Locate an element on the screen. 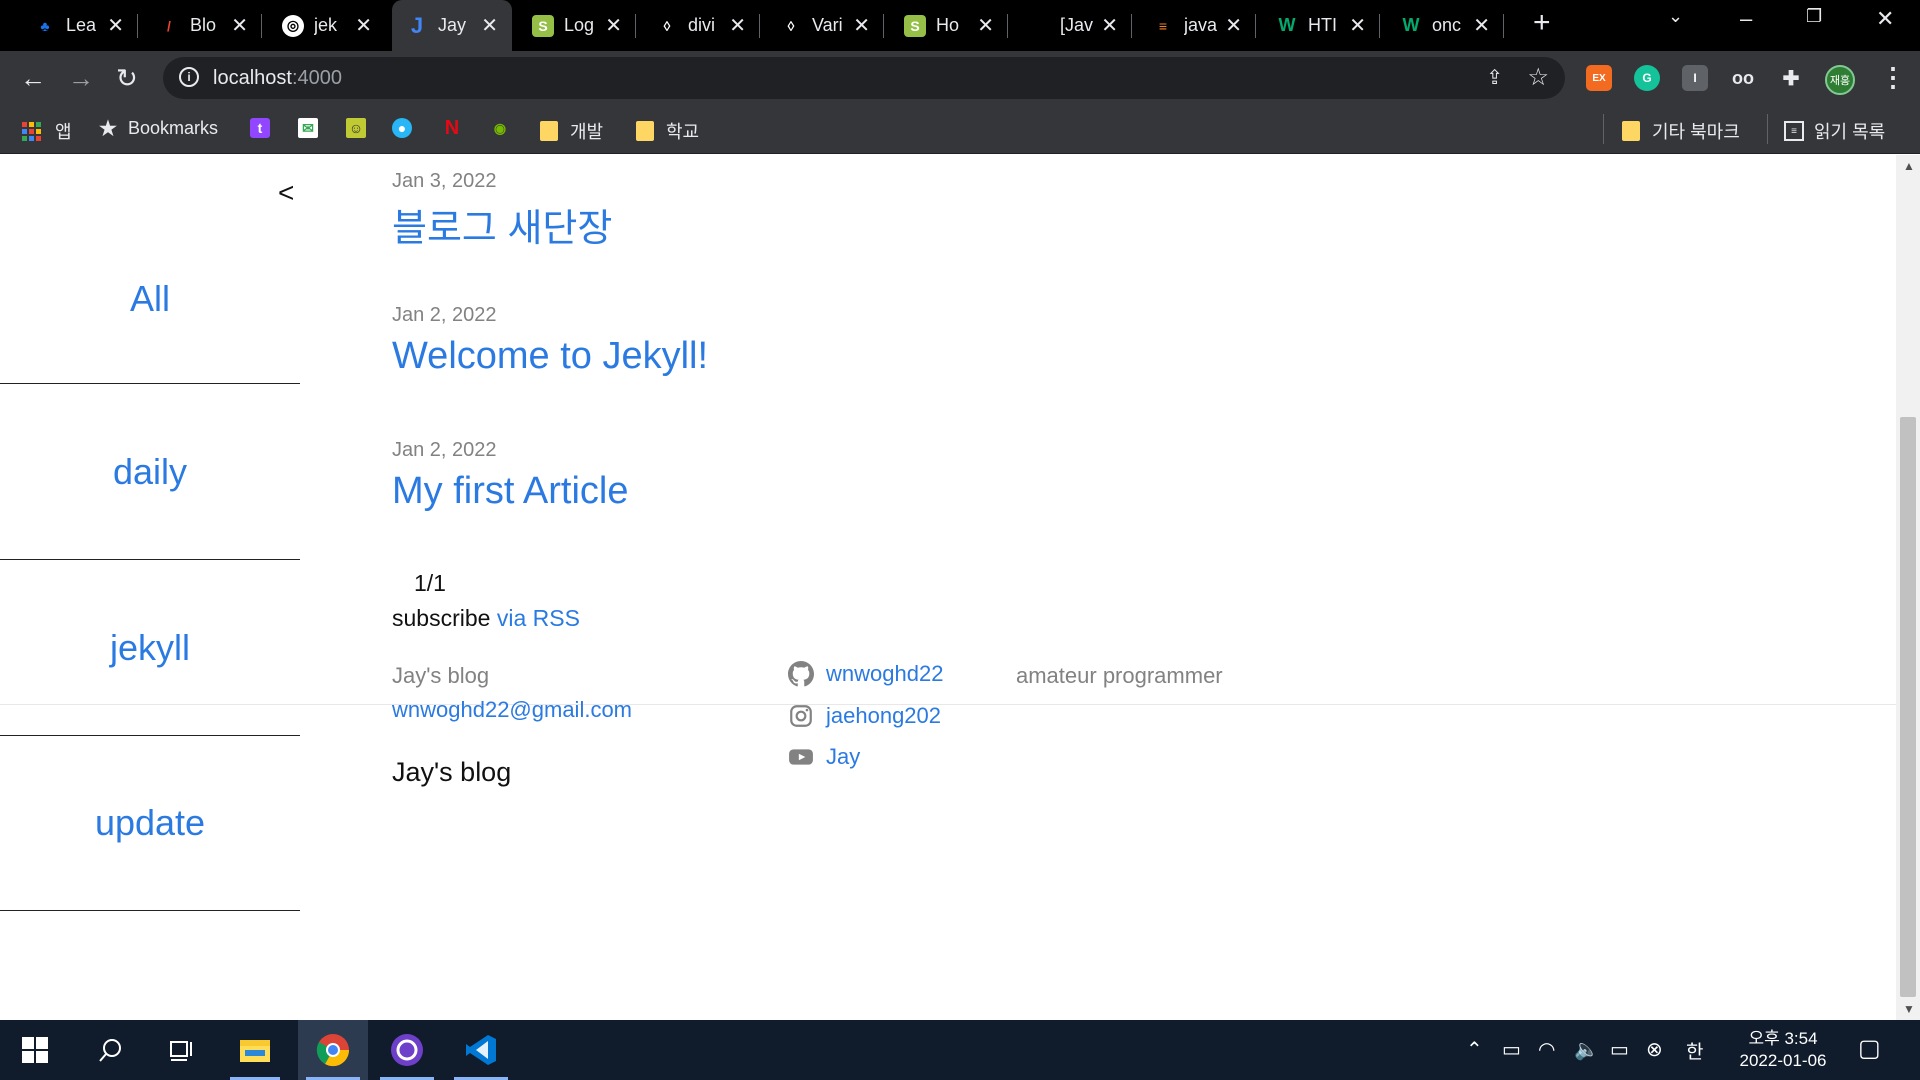 The image size is (1920, 1080). bookmarks-shortcut: ★ Bookmarks is located at coordinates (158, 129).